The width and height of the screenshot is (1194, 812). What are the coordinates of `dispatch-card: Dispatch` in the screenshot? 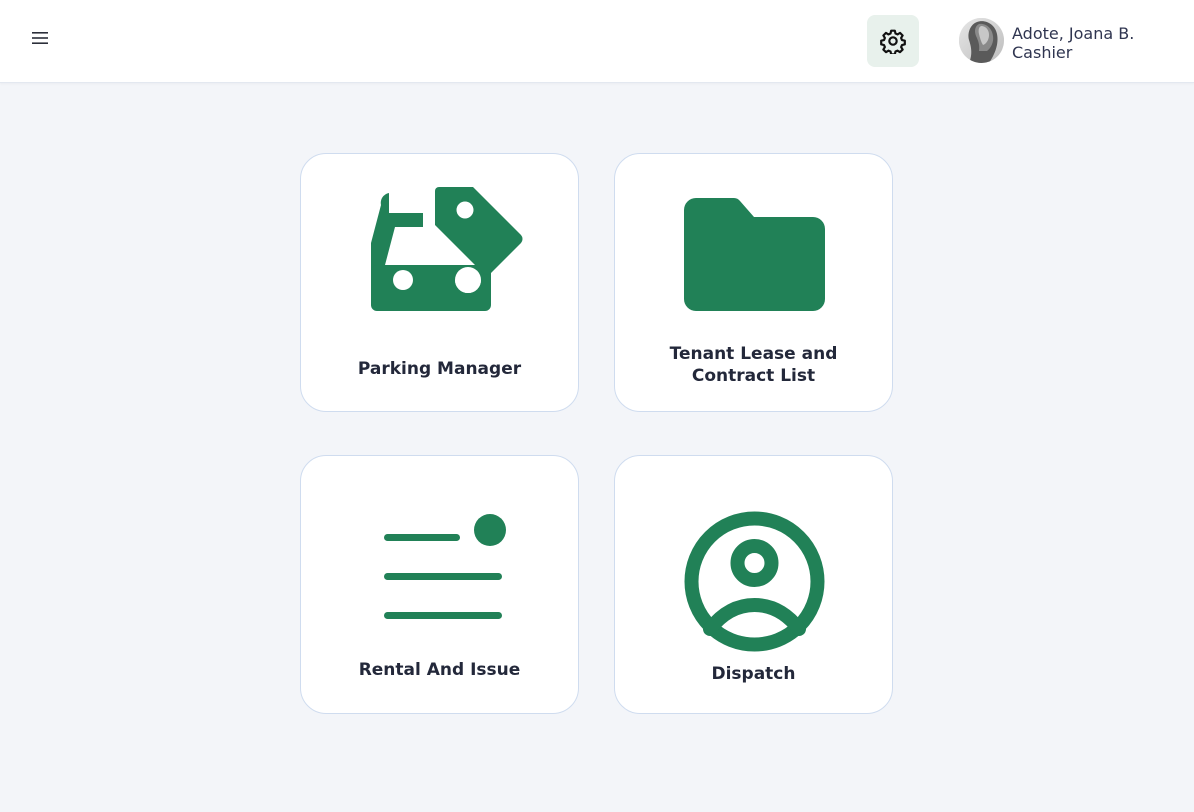 It's located at (753, 584).